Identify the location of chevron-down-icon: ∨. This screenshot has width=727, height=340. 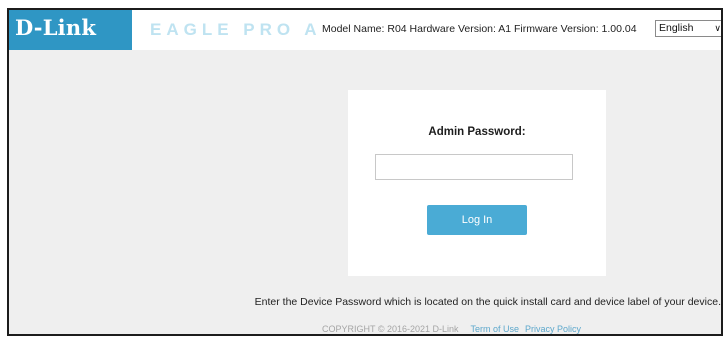
(717, 28).